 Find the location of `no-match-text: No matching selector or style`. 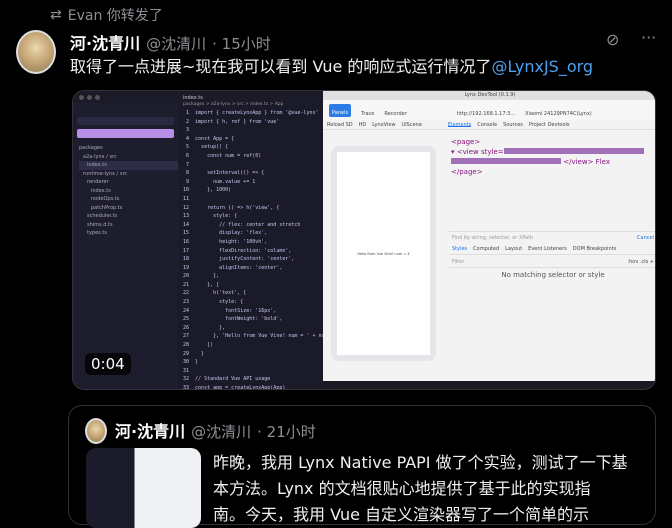

no-match-text: No matching selector or style is located at coordinates (553, 275).